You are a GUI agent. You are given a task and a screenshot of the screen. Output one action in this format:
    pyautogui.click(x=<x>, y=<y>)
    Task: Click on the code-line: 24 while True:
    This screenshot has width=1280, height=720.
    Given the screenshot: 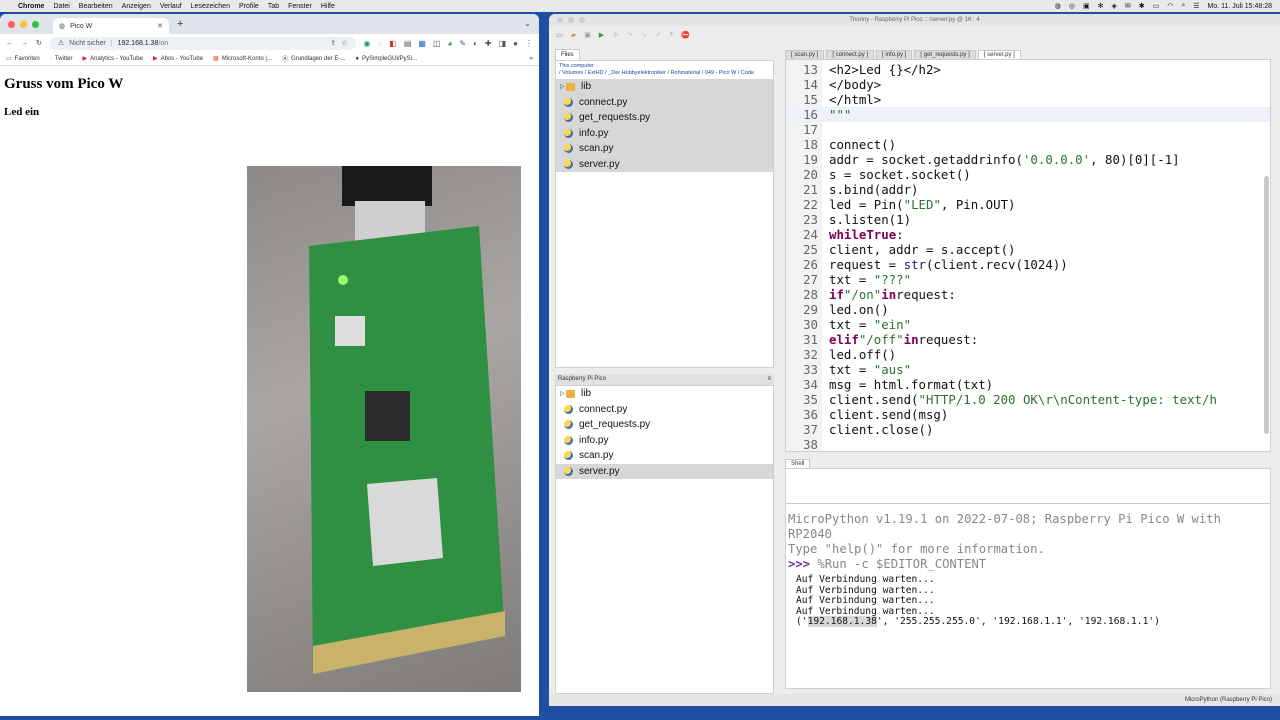 What is the action you would take?
    pyautogui.click(x=845, y=234)
    